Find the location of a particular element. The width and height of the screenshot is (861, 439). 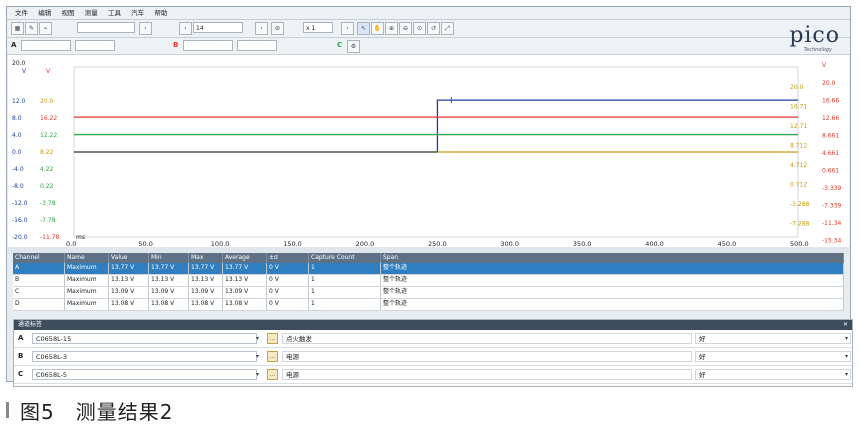

timebase-select is located at coordinates (106, 27).